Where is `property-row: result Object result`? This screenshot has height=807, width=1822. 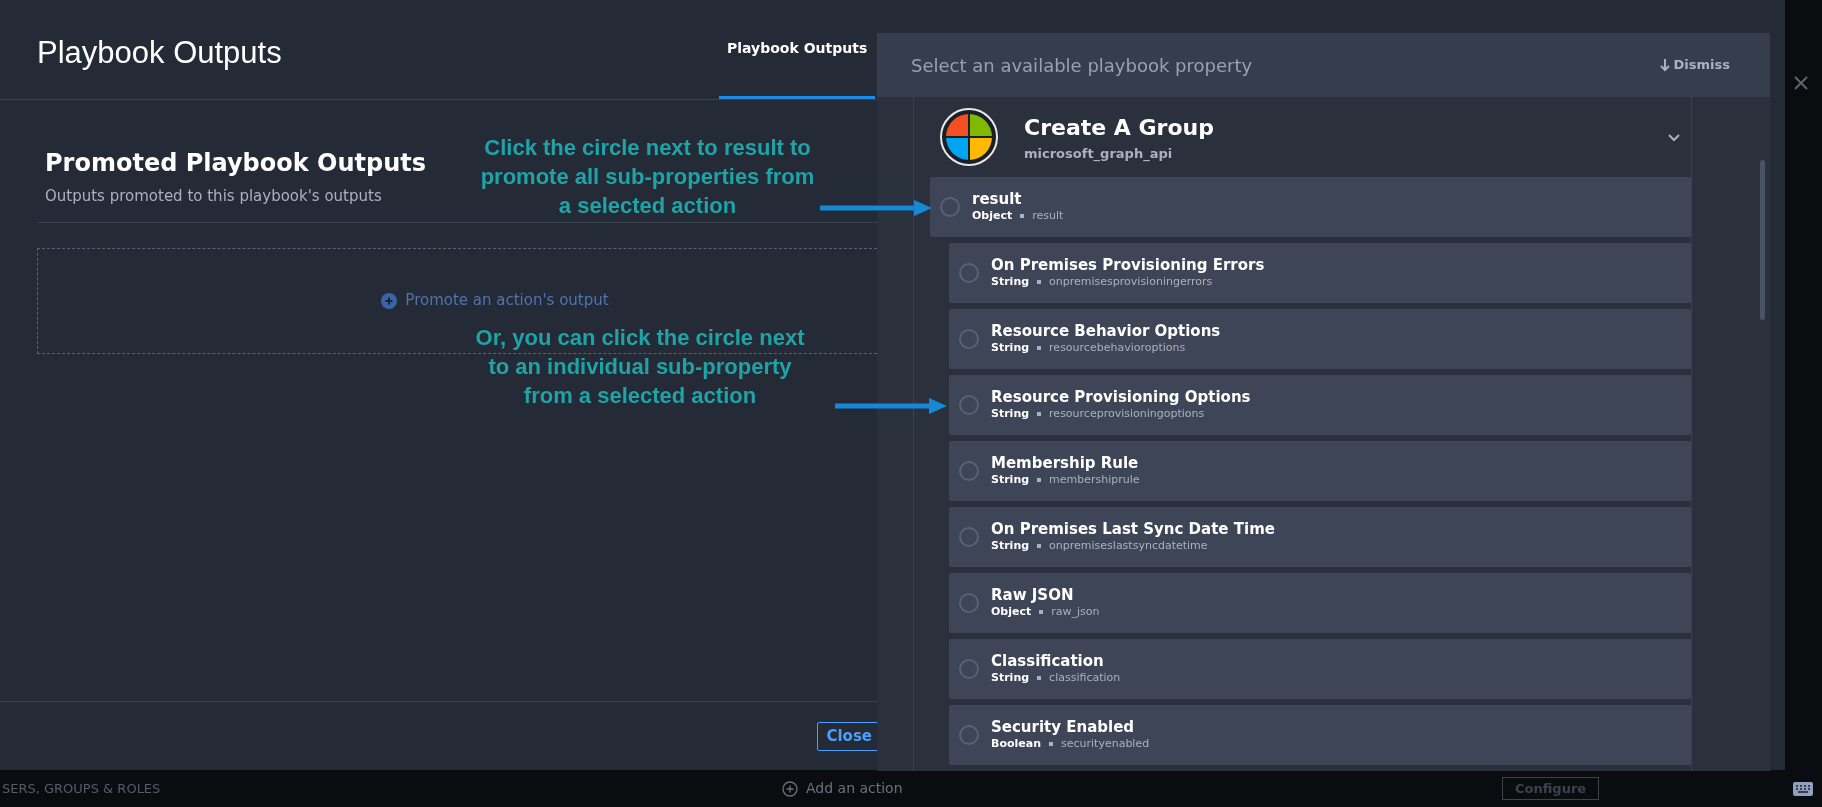
property-row: result Object result is located at coordinates (1310, 207).